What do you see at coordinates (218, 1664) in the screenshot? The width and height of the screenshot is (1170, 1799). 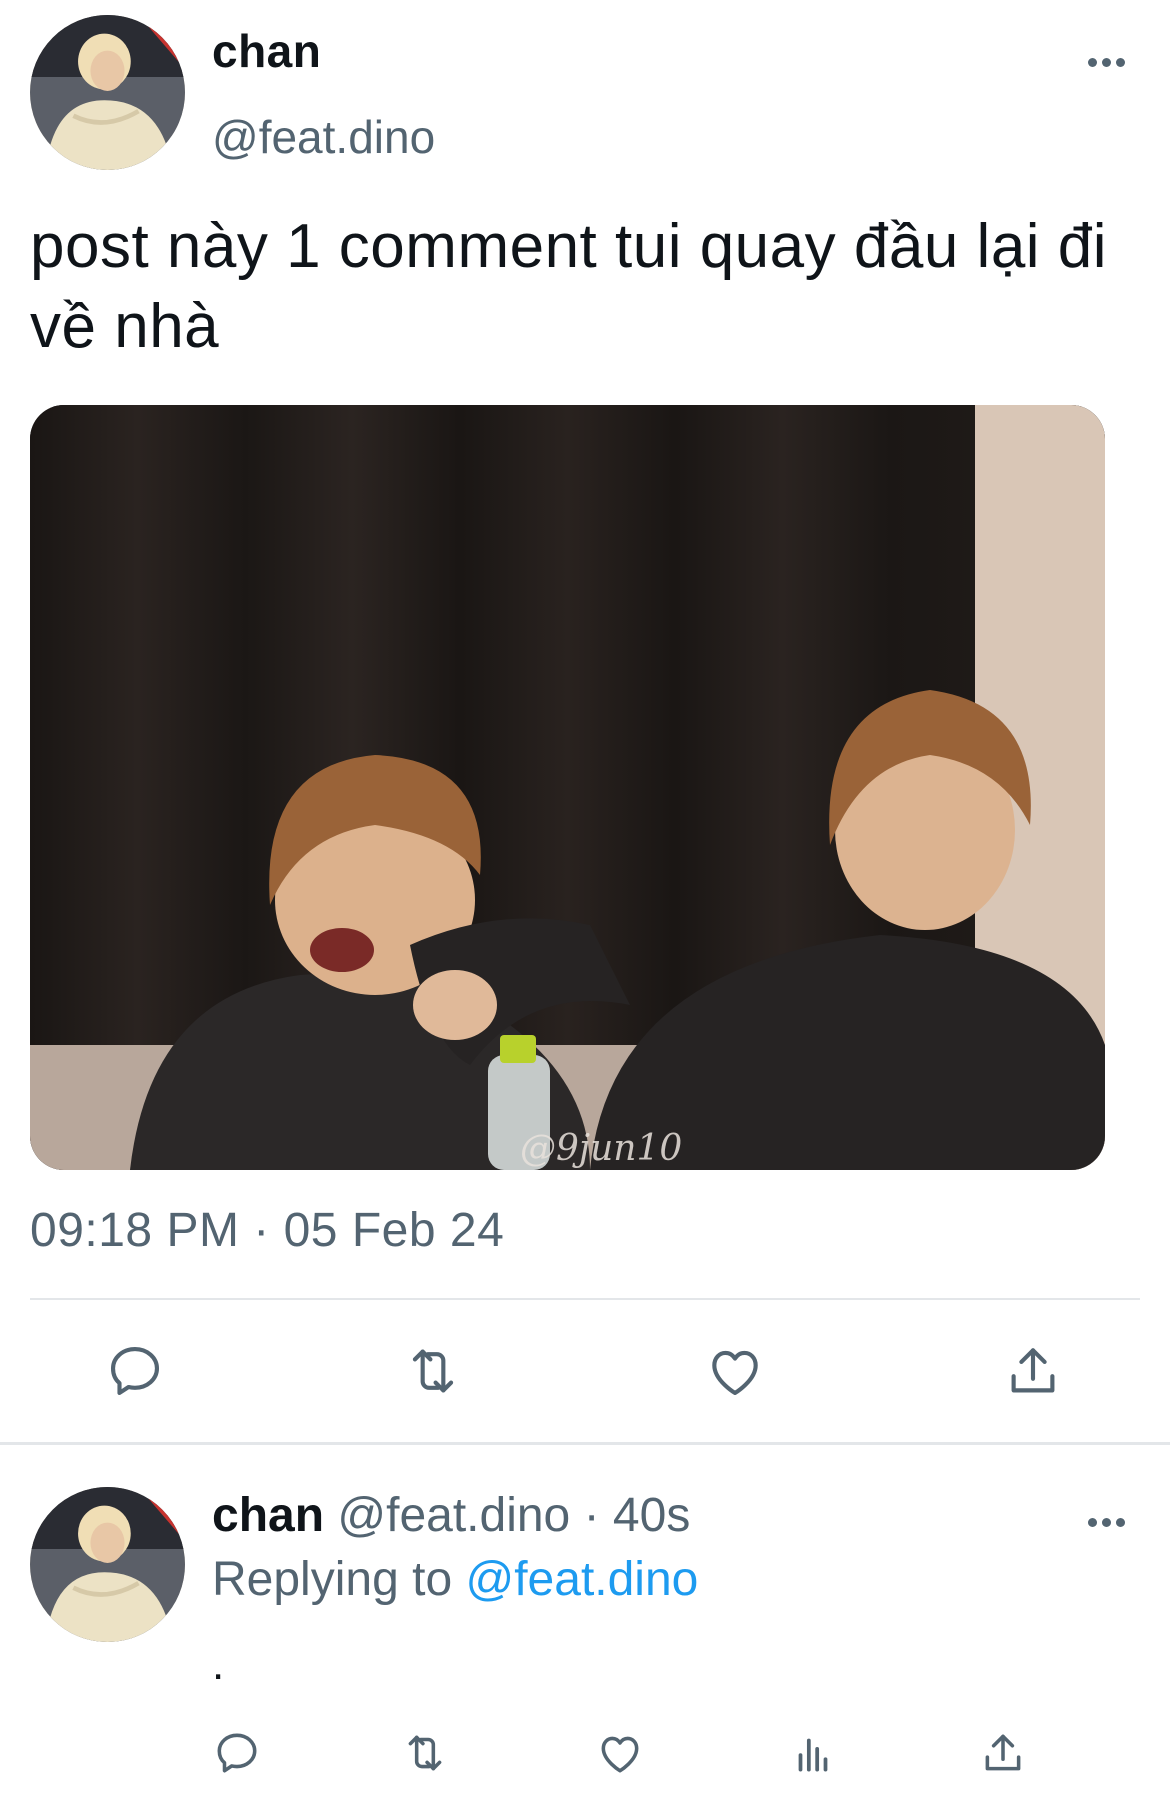 I see `reply-text: .` at bounding box center [218, 1664].